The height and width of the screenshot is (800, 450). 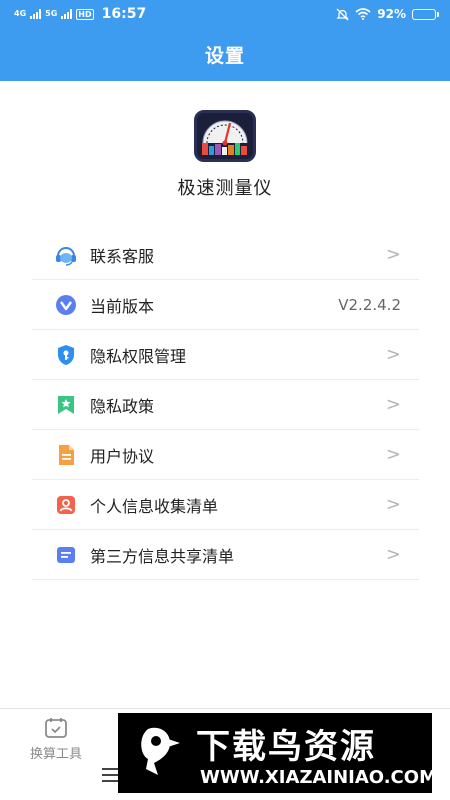 I want to click on menu-item-user-agreement: 用户协议 >, so click(x=225, y=455).